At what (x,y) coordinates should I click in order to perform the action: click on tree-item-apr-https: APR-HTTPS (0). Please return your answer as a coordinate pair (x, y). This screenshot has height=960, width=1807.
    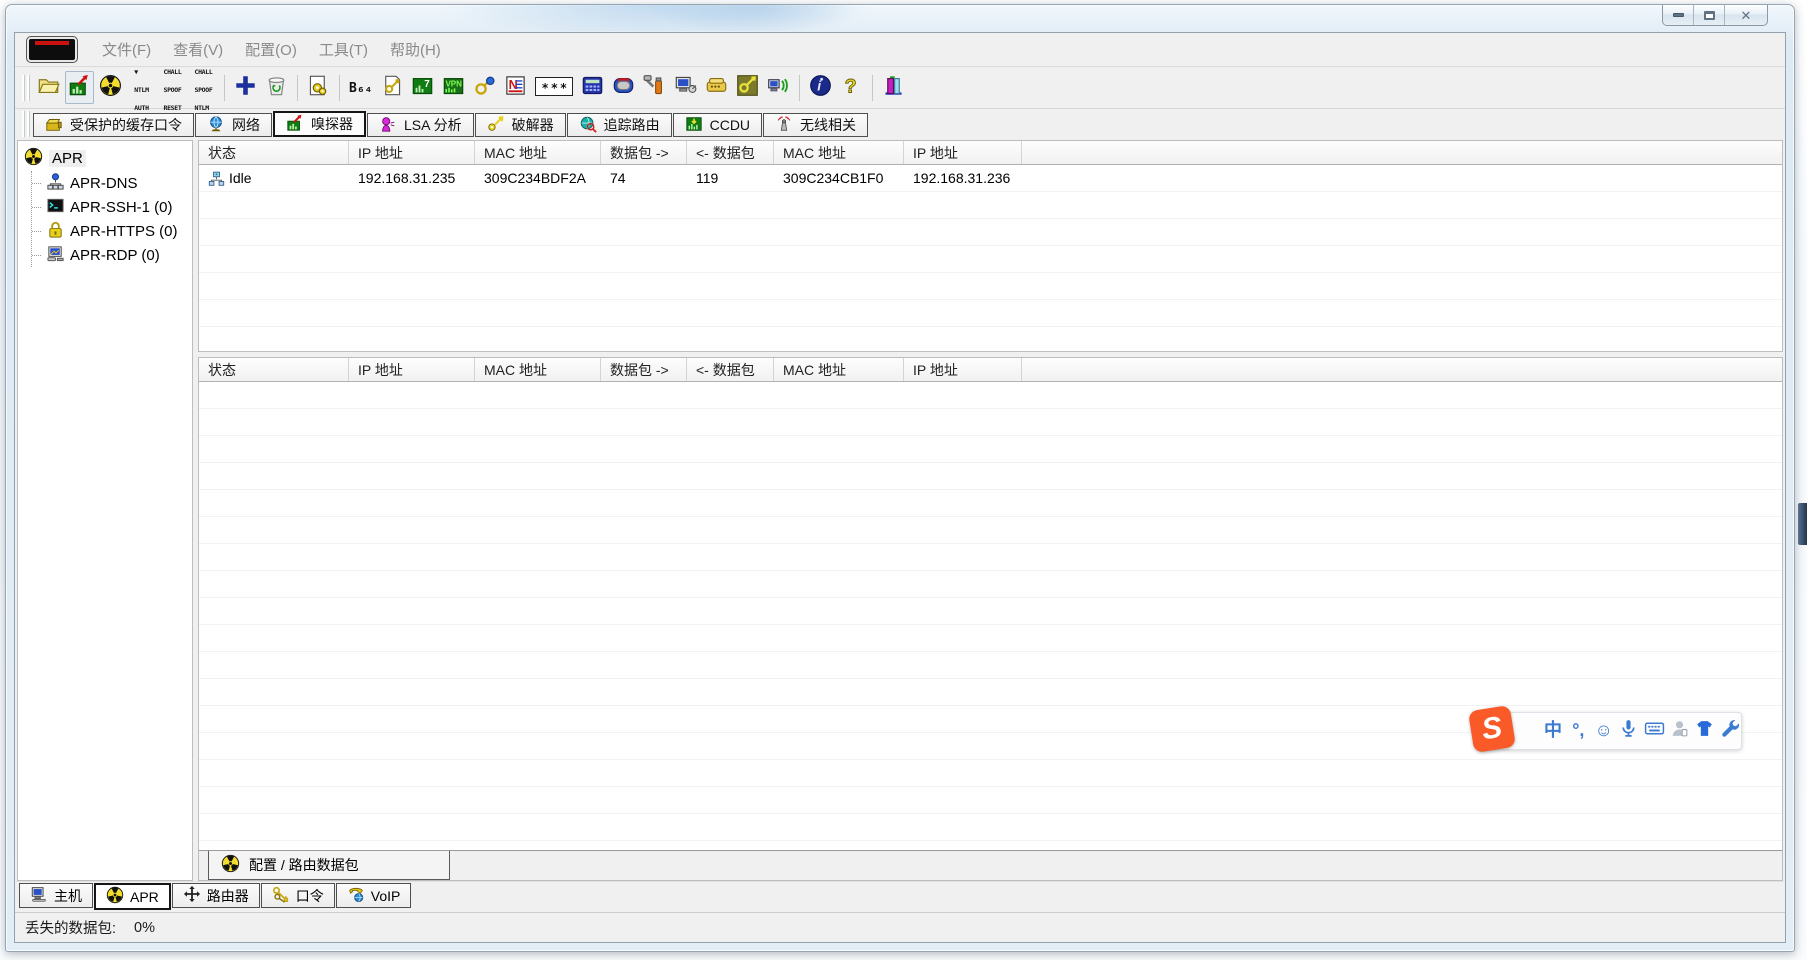
    Looking at the image, I should click on (110, 231).